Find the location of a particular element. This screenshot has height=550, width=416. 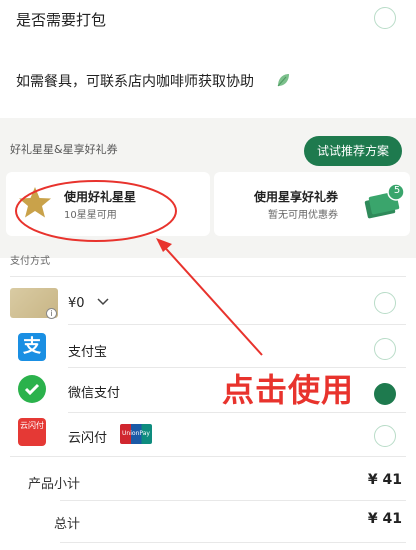

use-stars-card: 使用好礼星星 10星星可用 is located at coordinates (108, 204).